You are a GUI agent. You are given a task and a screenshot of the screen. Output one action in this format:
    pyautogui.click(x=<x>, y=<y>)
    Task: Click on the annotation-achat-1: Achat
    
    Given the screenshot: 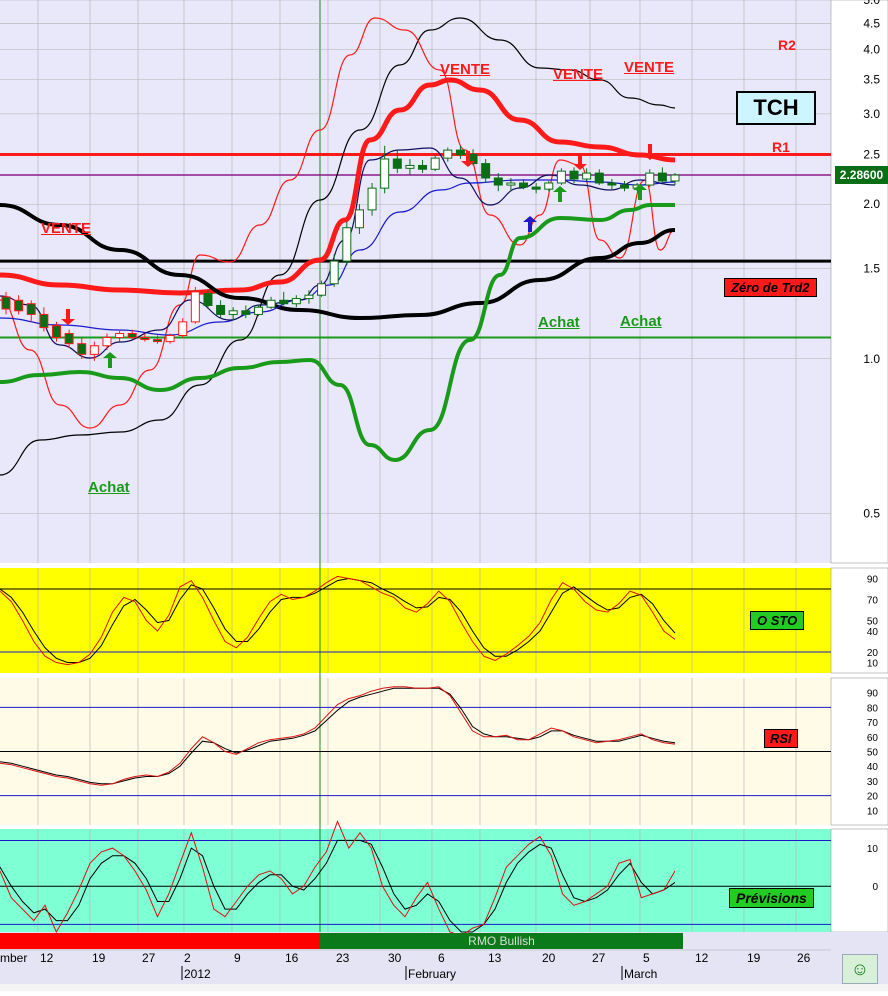 What is the action you would take?
    pyautogui.click(x=109, y=487)
    